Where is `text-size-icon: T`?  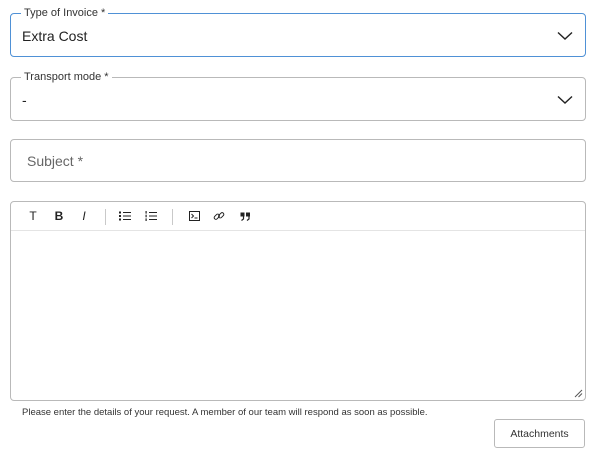 text-size-icon: T is located at coordinates (33, 216).